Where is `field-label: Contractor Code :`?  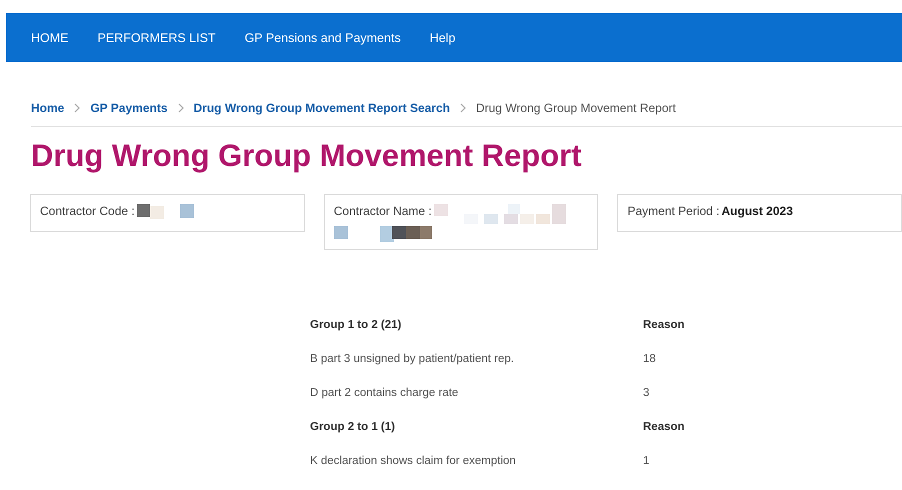 field-label: Contractor Code : is located at coordinates (87, 211).